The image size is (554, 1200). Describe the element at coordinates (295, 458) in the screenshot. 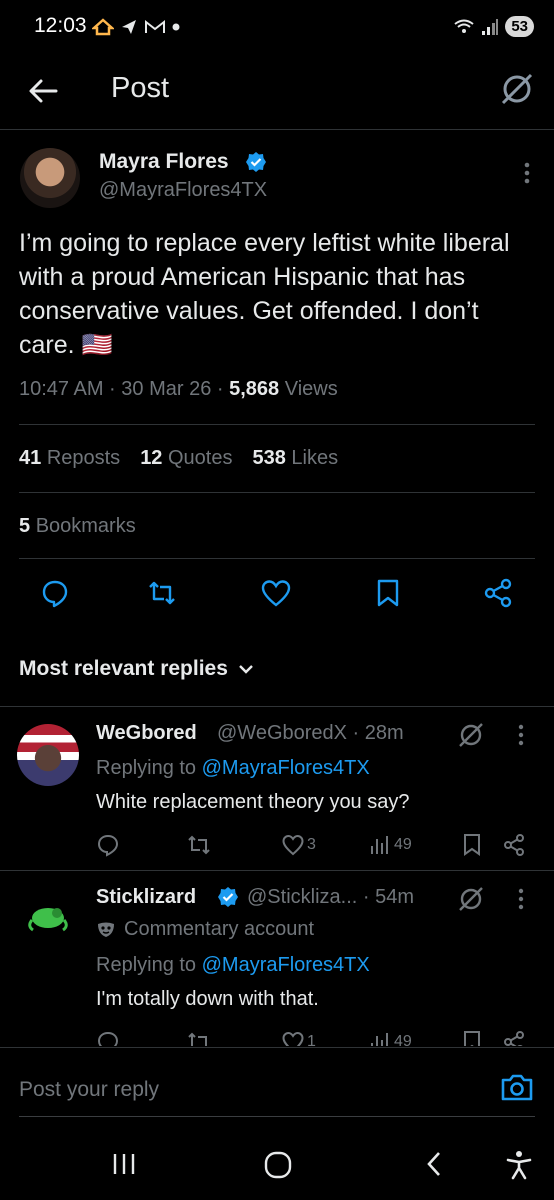

I see `likes-stat: 538 Likes` at that location.